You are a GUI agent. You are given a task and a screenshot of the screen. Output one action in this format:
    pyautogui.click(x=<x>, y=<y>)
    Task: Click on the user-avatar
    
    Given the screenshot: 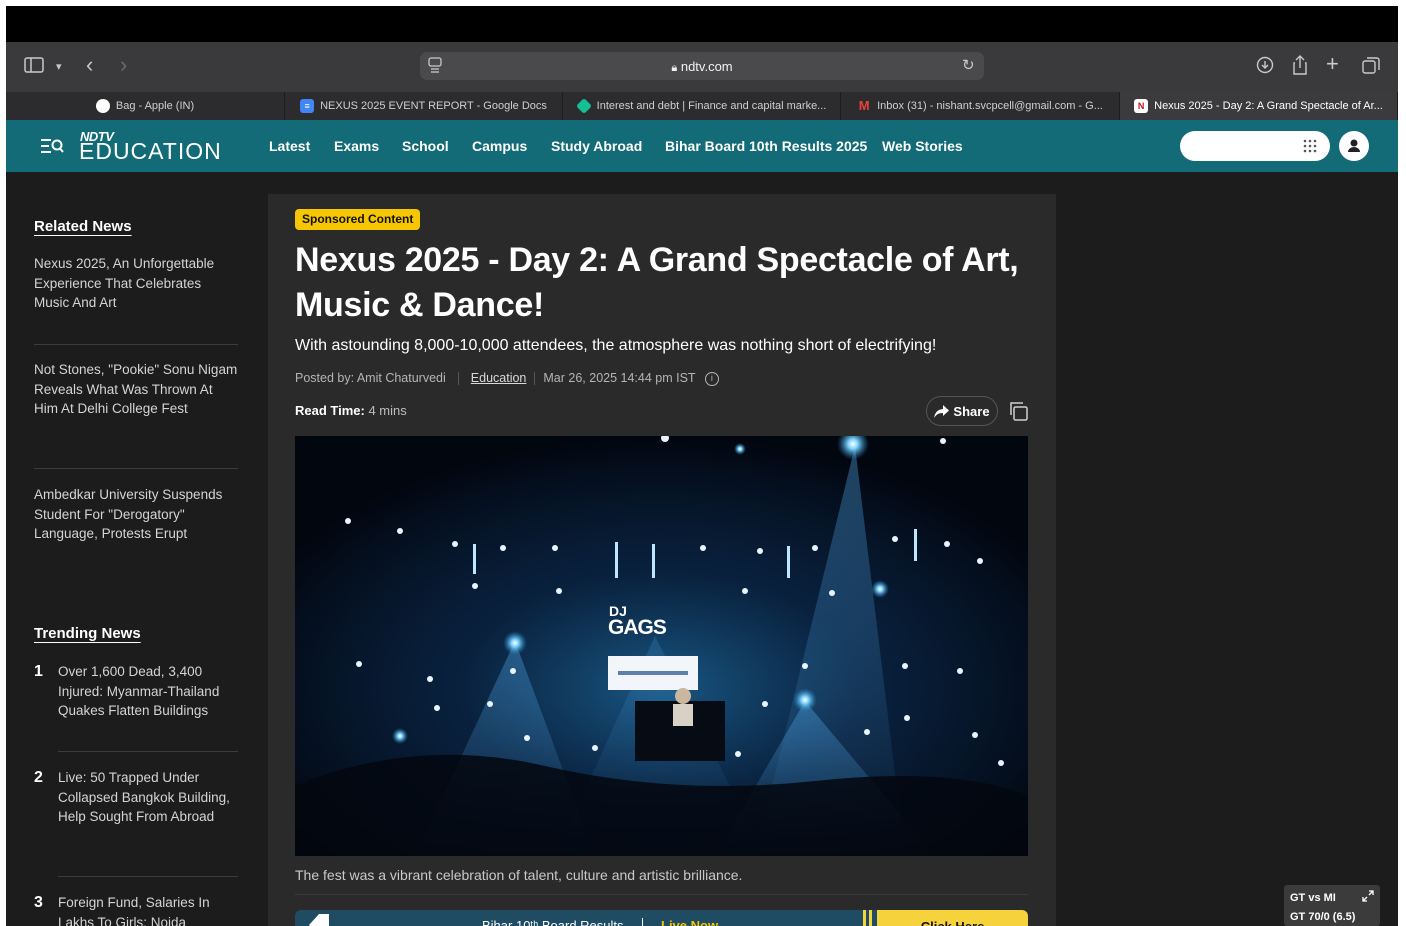 What is the action you would take?
    pyautogui.click(x=1354, y=146)
    